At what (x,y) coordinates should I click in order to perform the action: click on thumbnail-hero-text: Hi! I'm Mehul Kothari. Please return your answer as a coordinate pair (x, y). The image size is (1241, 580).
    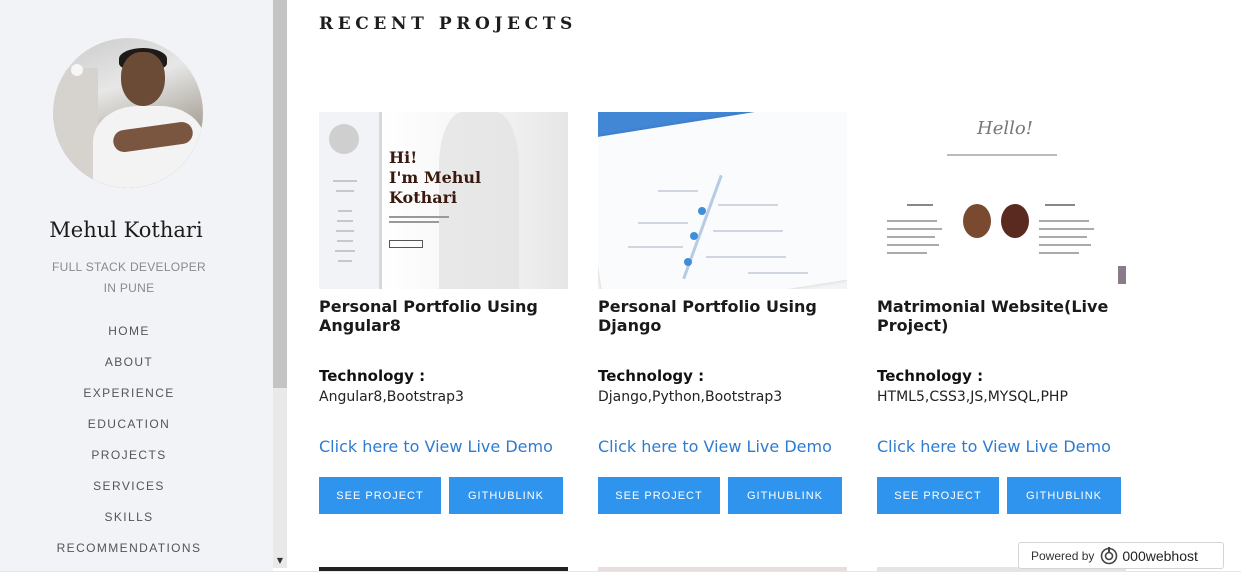
    Looking at the image, I should click on (435, 177).